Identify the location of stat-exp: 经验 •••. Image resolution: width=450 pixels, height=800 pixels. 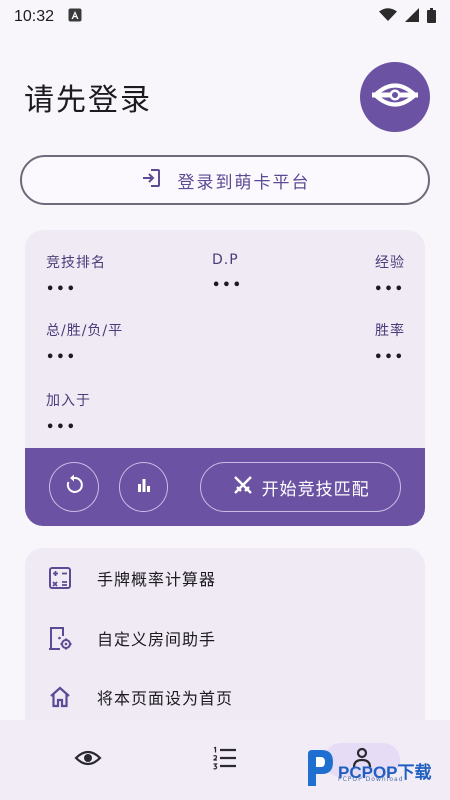
(389, 274).